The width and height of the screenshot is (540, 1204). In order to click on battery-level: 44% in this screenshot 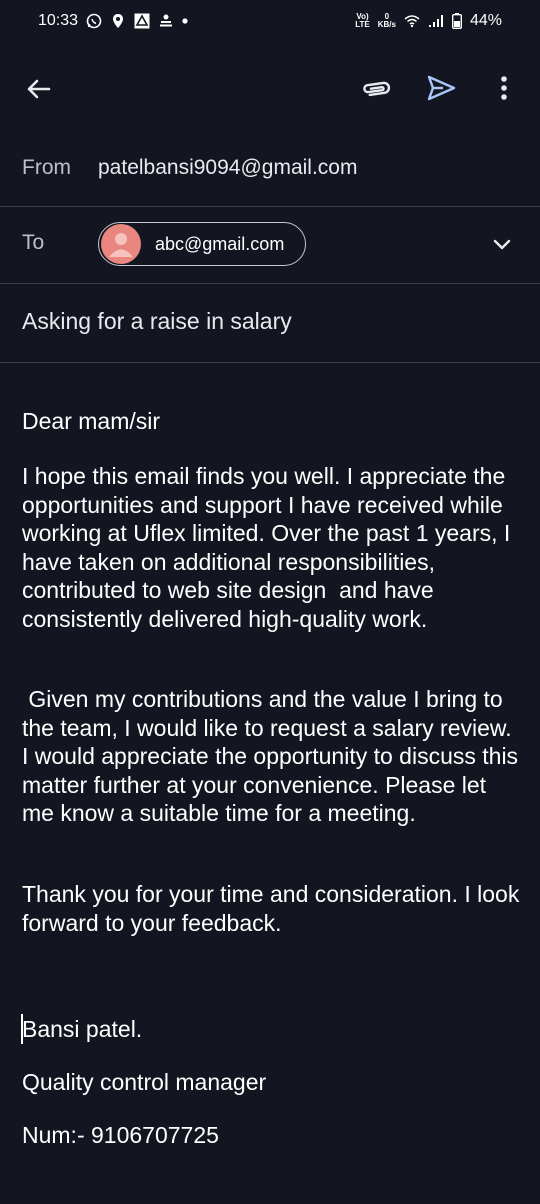, I will do `click(485, 20)`.